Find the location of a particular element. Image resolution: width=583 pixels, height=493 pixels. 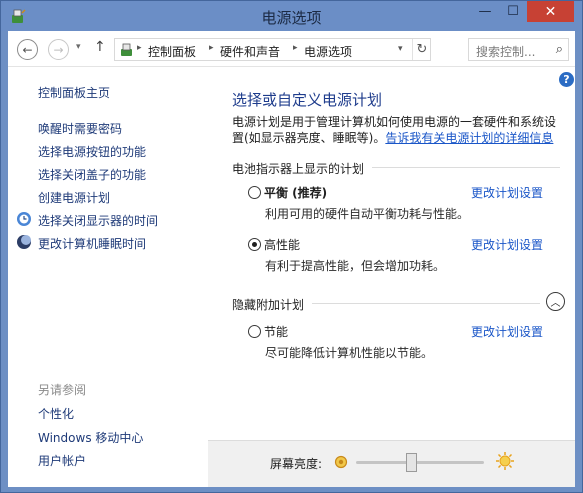

control-panel-icon is located at coordinates (126, 49).